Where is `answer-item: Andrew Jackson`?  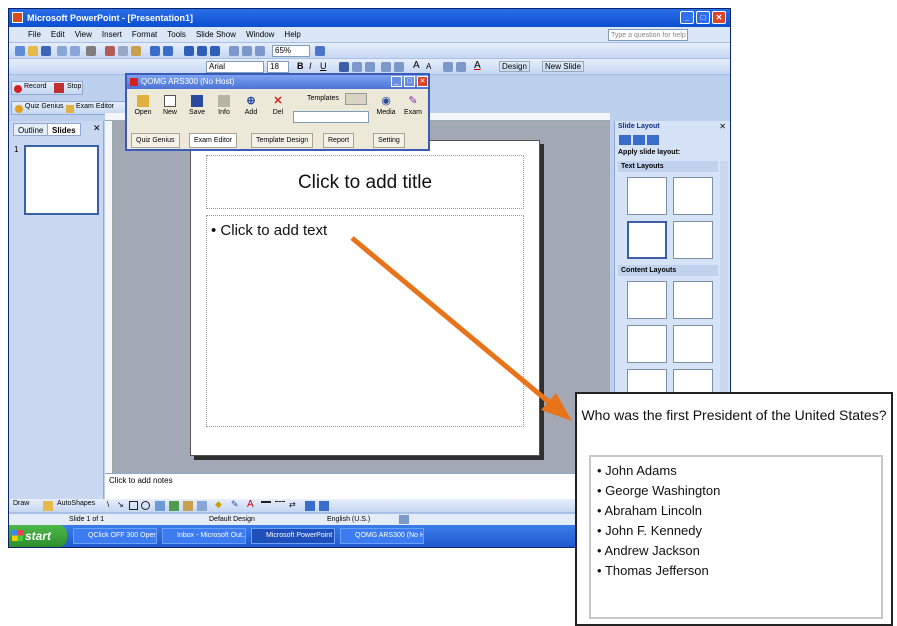
answer-item: Andrew Jackson is located at coordinates (736, 551).